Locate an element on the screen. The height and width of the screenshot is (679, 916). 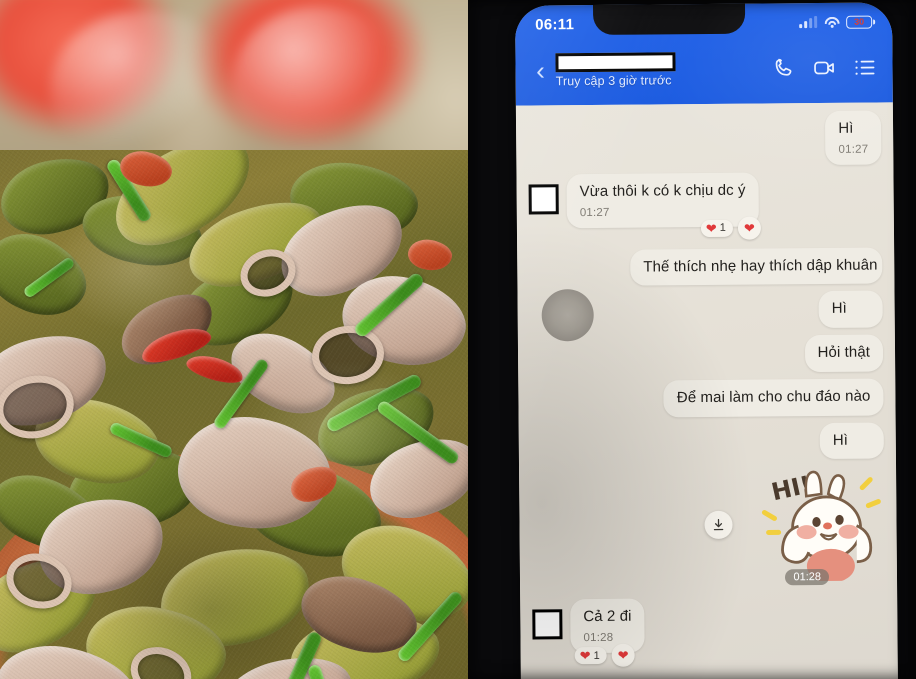
phone-notch is located at coordinates (669, 18).